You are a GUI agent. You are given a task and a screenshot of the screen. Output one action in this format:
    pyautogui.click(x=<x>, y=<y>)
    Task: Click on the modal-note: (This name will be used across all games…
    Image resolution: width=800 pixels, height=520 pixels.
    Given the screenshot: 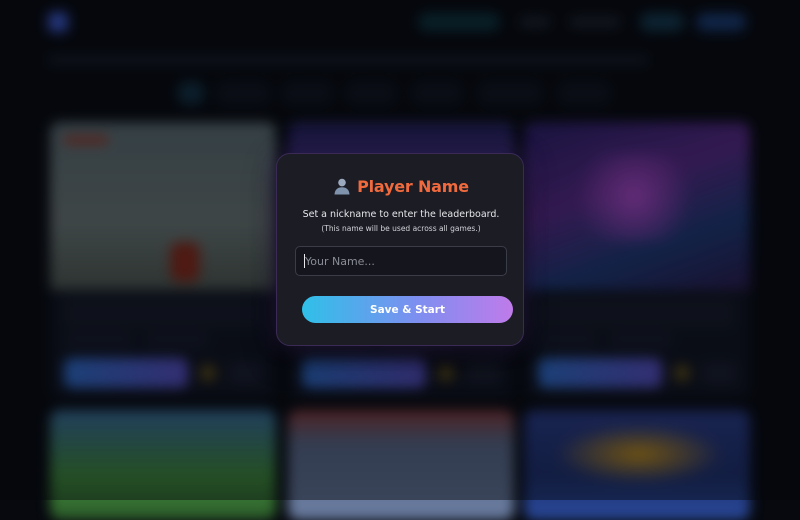 What is the action you would take?
    pyautogui.click(x=401, y=228)
    